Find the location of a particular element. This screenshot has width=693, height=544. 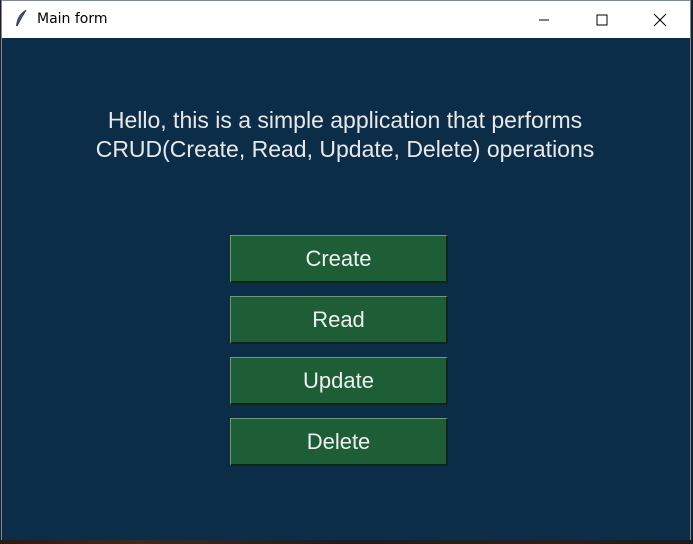

update-button: Update is located at coordinates (339, 381).